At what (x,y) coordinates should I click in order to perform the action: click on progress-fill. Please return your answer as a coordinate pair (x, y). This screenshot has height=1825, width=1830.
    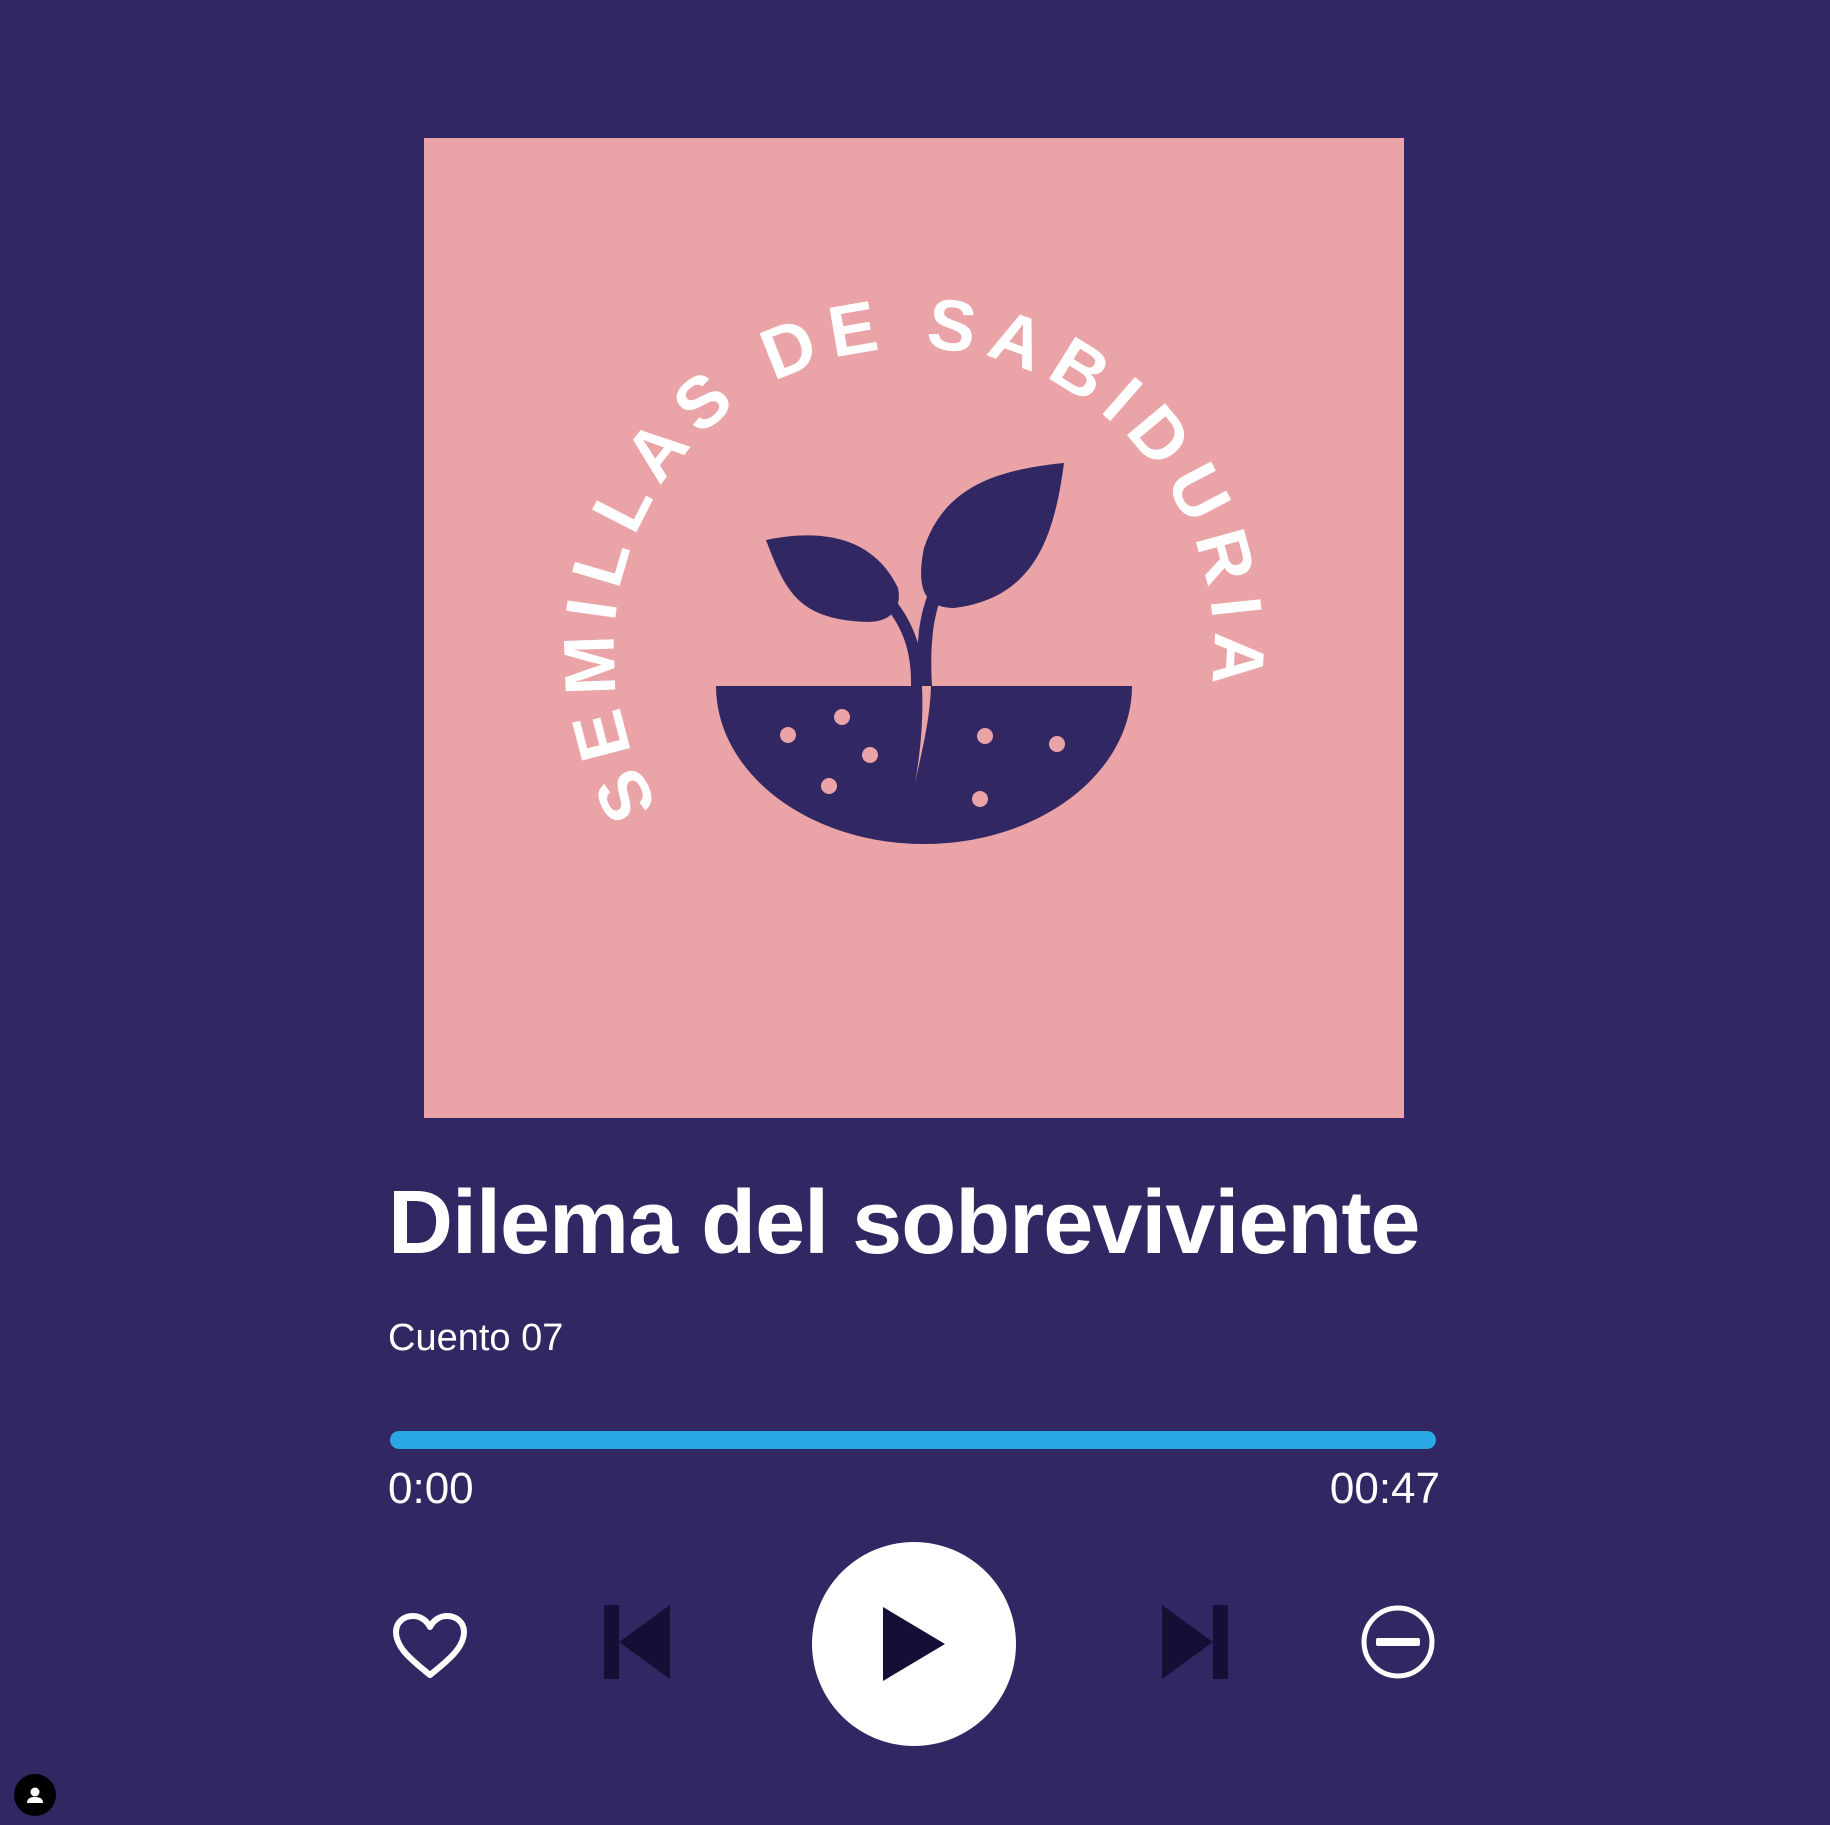
    Looking at the image, I should click on (913, 1440).